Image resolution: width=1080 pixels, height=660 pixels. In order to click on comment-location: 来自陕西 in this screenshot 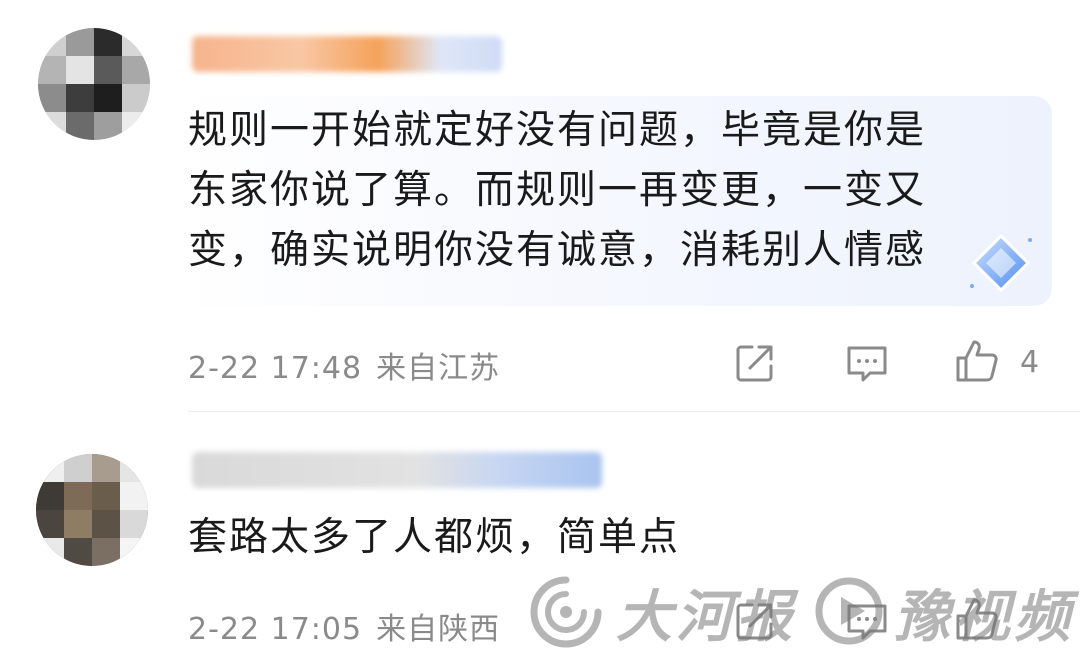, I will do `click(438, 629)`.